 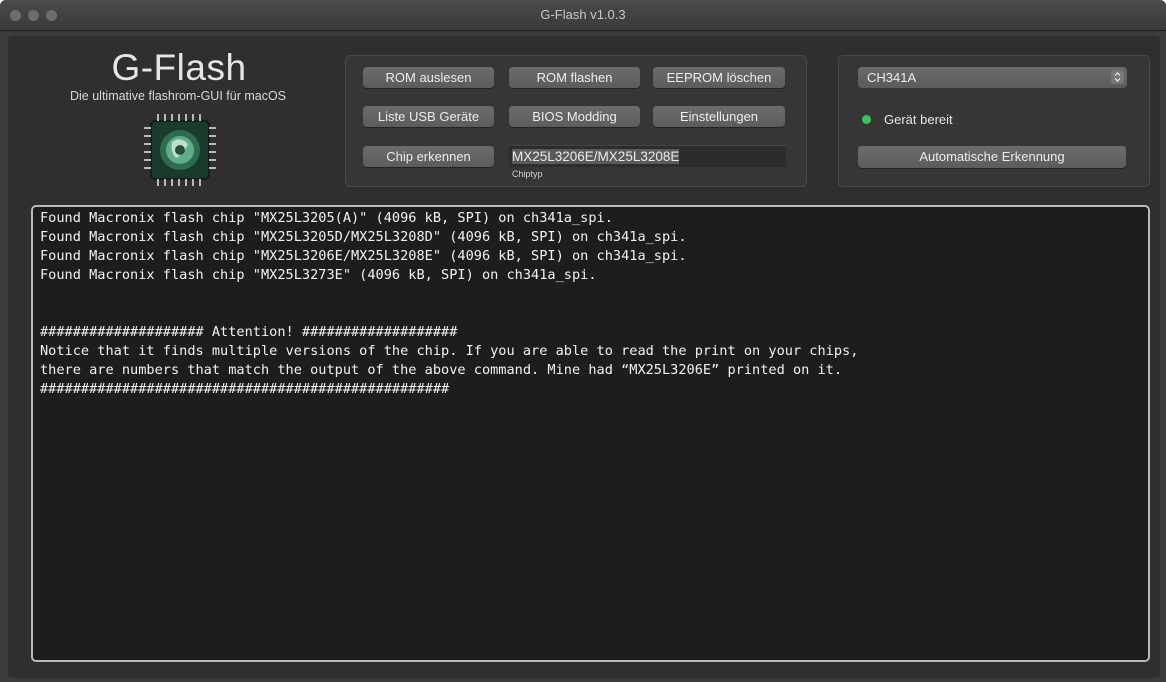 I want to click on programmer-select-value: CH341A, so click(x=892, y=77).